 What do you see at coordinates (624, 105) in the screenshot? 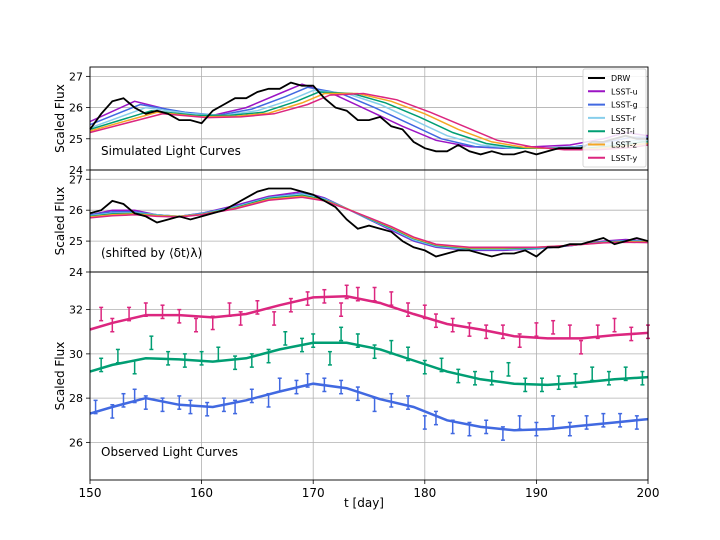
I see `legend-entry: LSST-g` at bounding box center [624, 105].